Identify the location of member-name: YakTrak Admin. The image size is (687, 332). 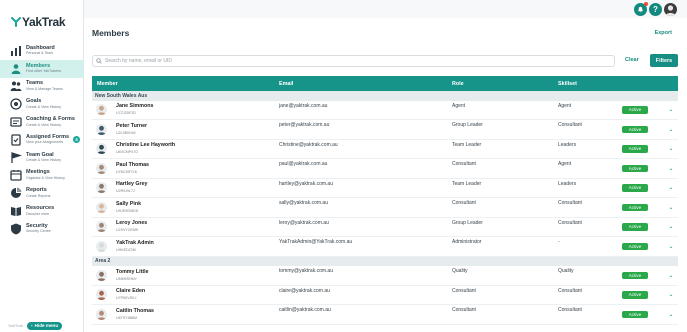
(135, 243).